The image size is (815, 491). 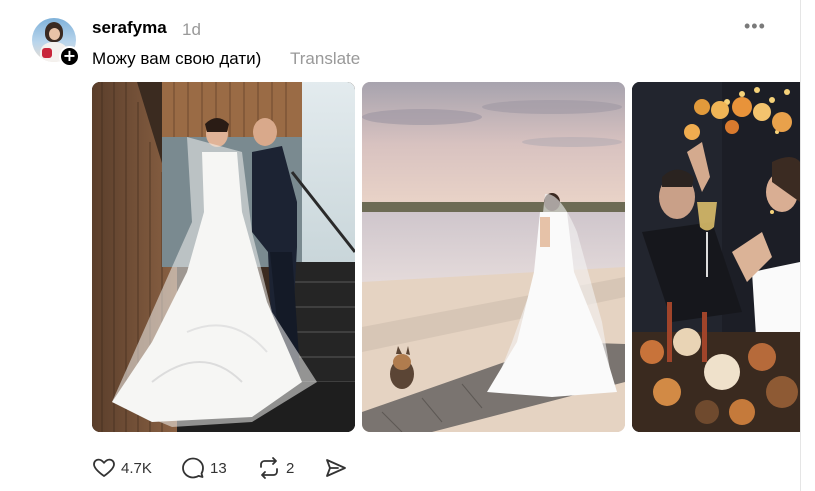 I want to click on repost-button: 2, so click(x=275, y=468).